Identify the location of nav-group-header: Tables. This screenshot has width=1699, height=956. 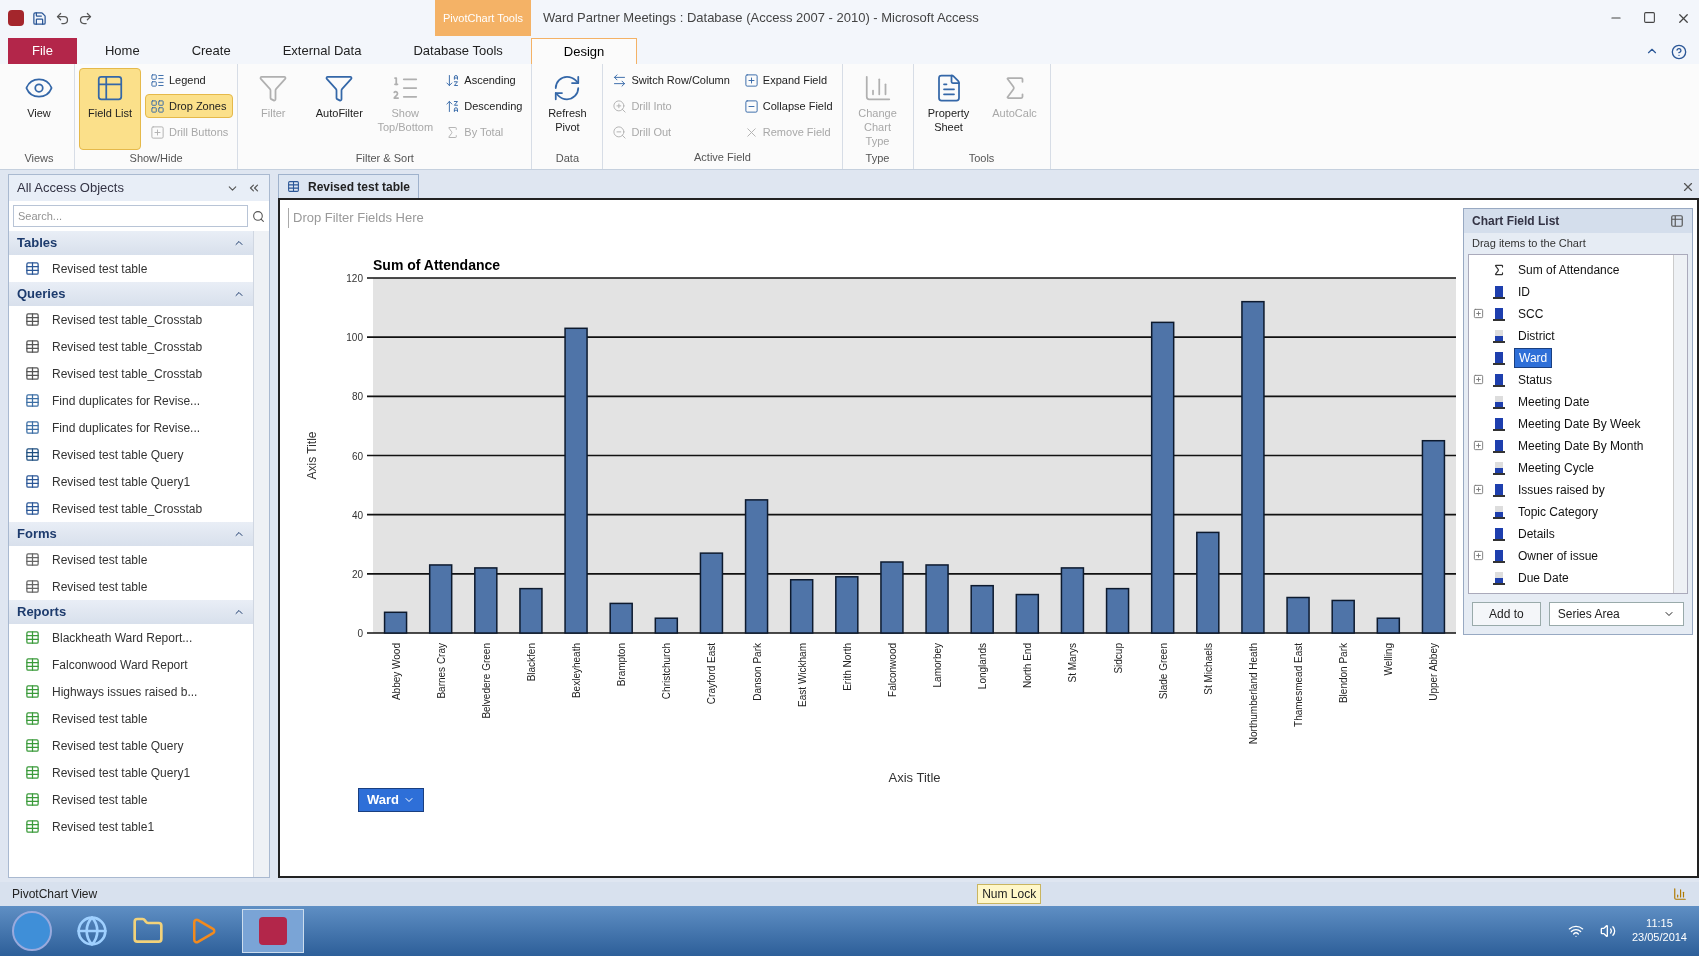
(131, 243).